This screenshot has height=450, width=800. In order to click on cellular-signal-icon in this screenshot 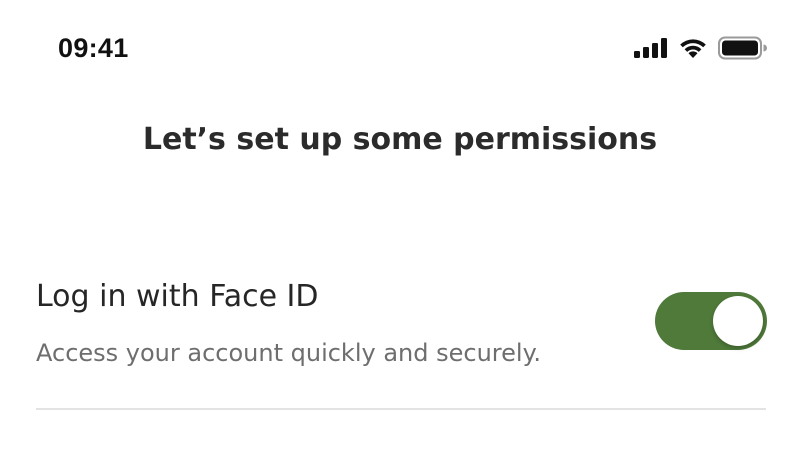, I will do `click(651, 48)`.